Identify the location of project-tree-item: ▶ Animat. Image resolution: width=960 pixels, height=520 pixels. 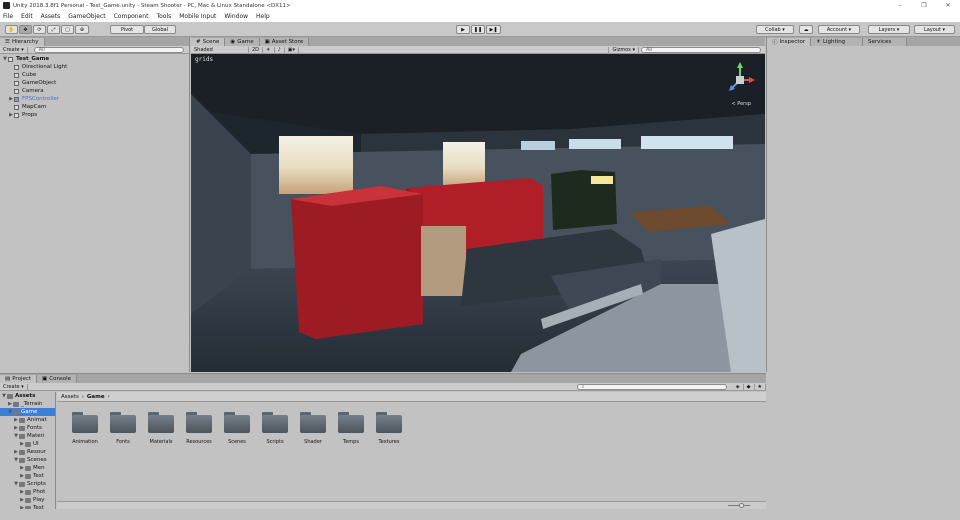
(27, 420).